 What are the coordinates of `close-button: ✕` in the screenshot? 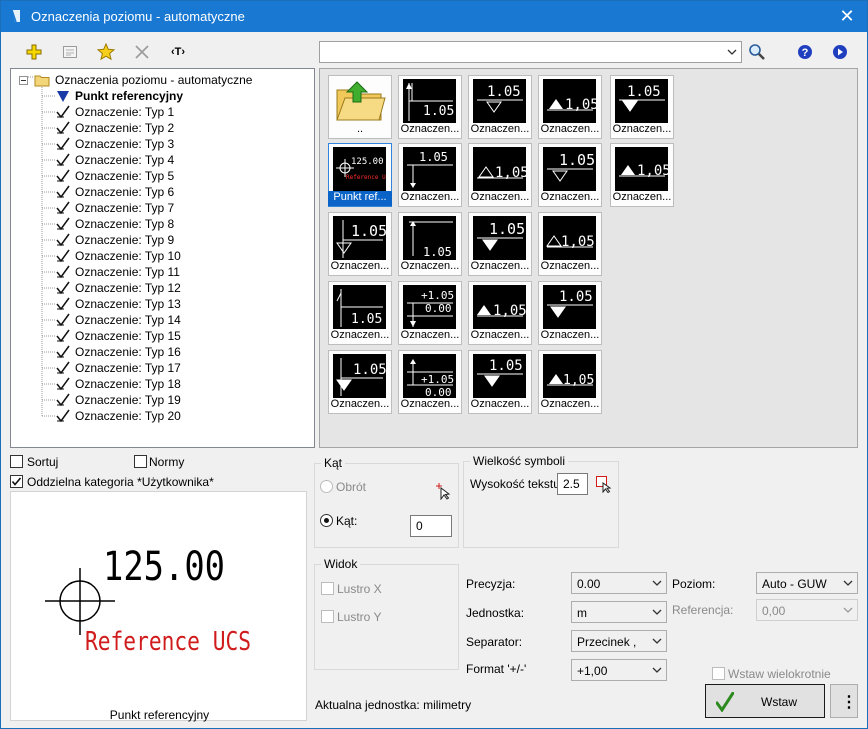 It's located at (847, 16).